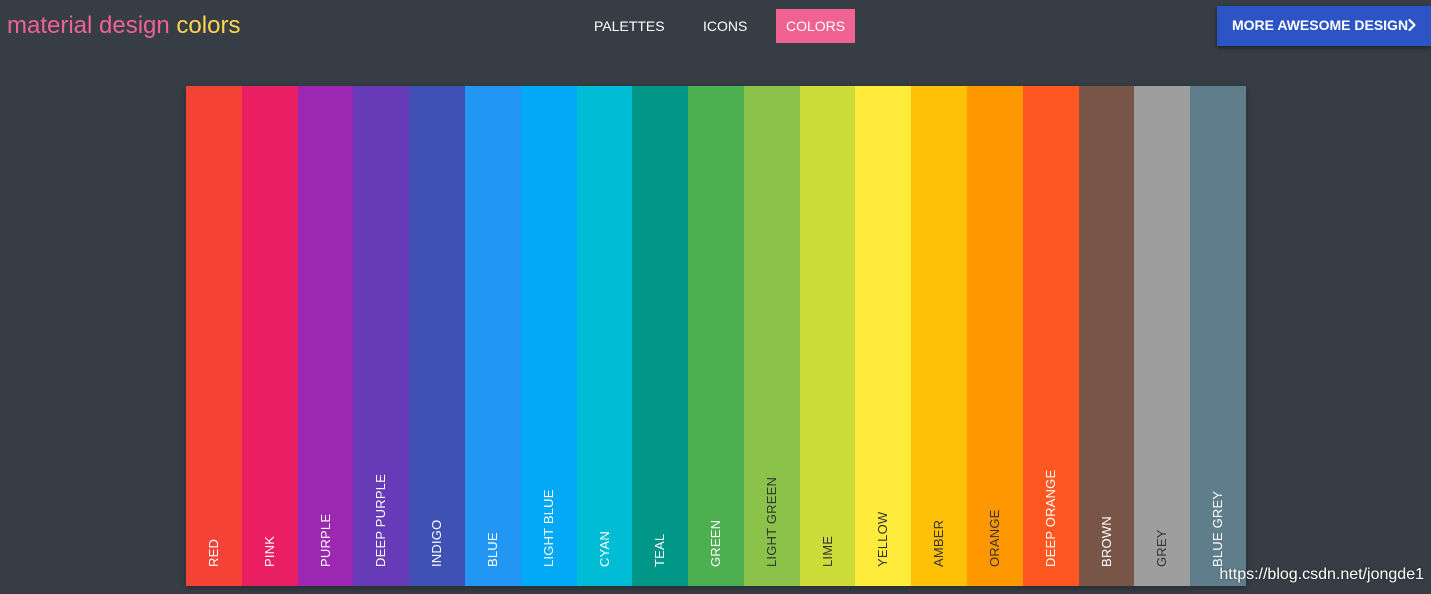  What do you see at coordinates (995, 336) in the screenshot?
I see `color-swatch-orange: ORANGE` at bounding box center [995, 336].